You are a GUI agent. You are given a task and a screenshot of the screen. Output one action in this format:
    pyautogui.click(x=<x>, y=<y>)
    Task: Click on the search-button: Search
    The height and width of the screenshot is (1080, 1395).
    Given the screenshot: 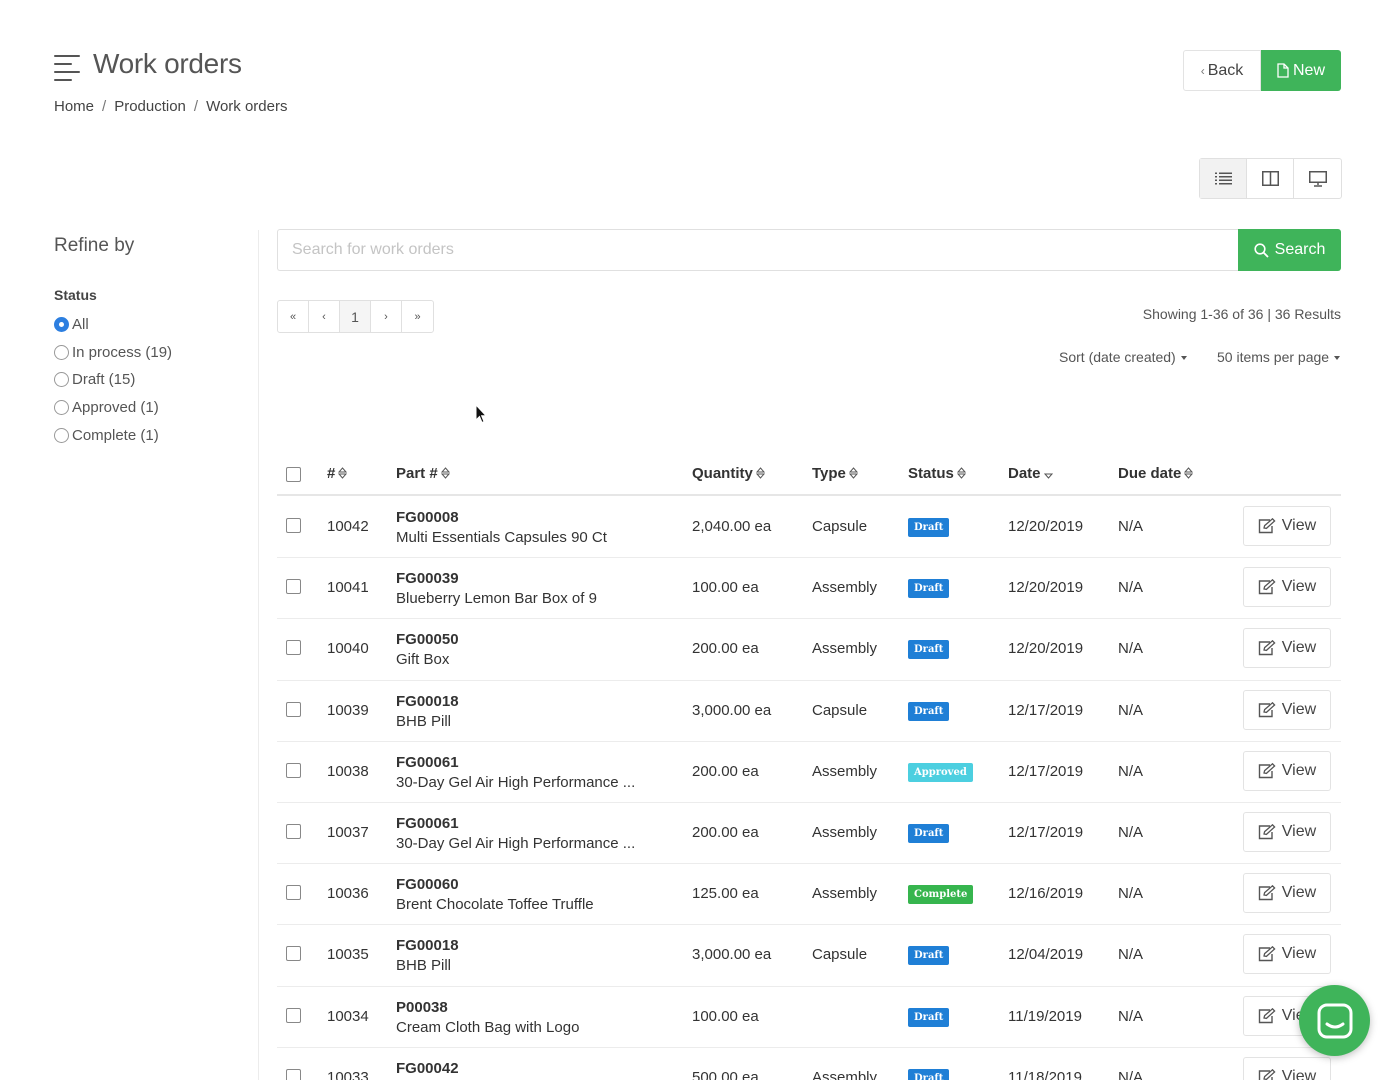 What is the action you would take?
    pyautogui.click(x=1289, y=250)
    